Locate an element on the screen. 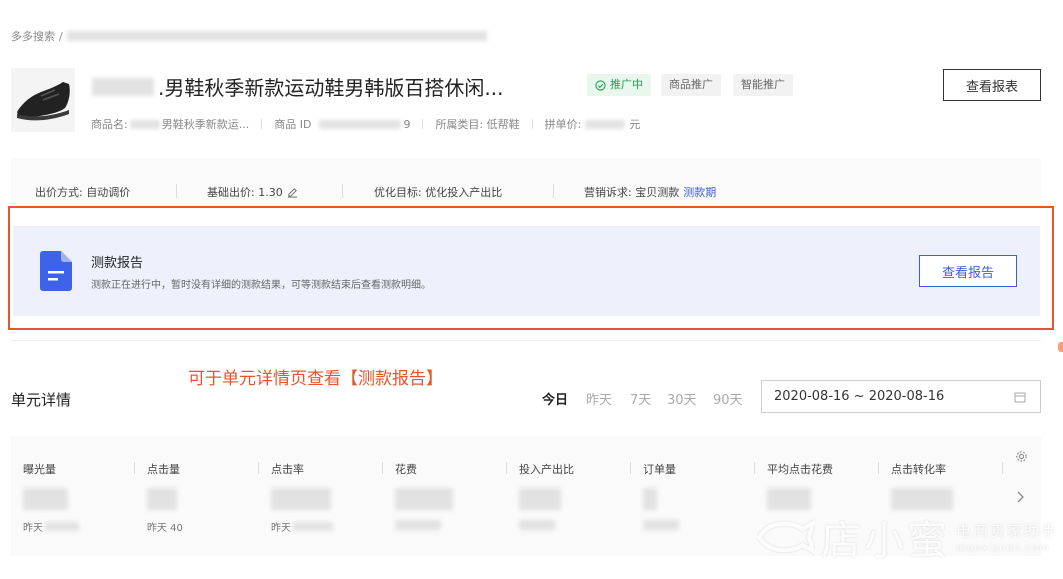 The width and height of the screenshot is (1063, 579). date-range-picker: 2020-08-16 ~ 2020-08-16 is located at coordinates (901, 396).